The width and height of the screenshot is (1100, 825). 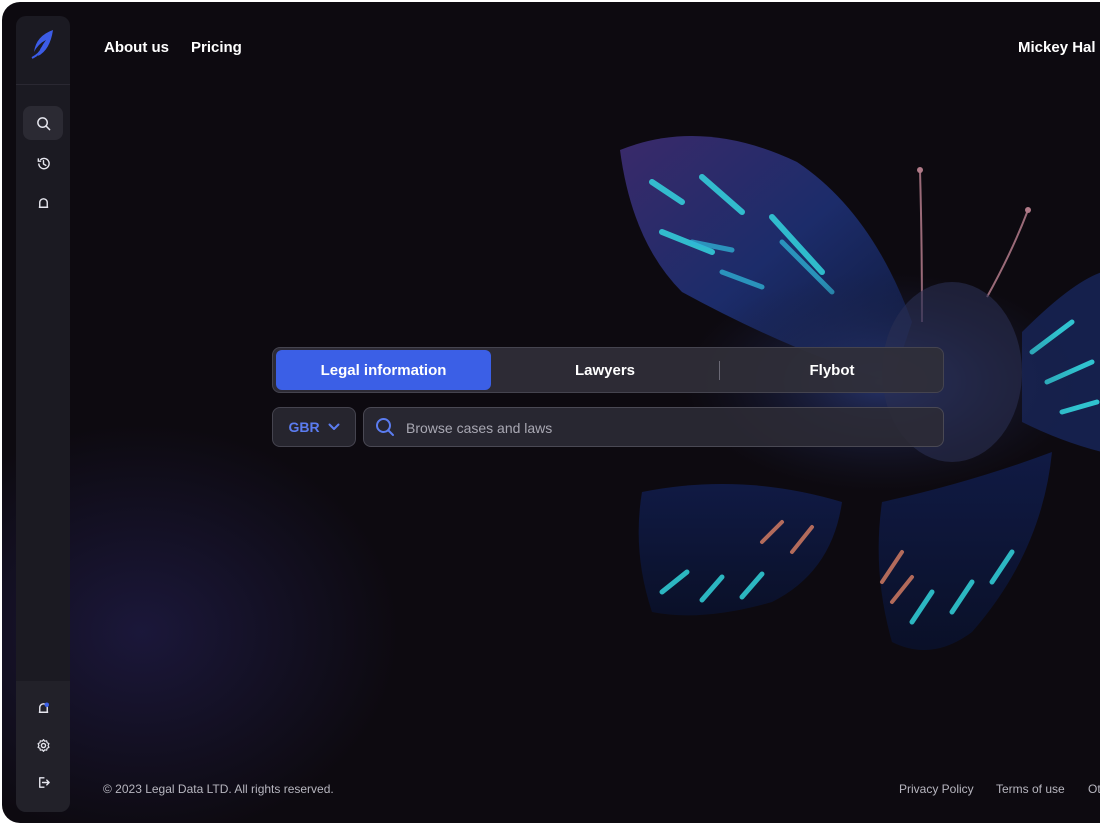 I want to click on settings-gear-icon, so click(x=43, y=745).